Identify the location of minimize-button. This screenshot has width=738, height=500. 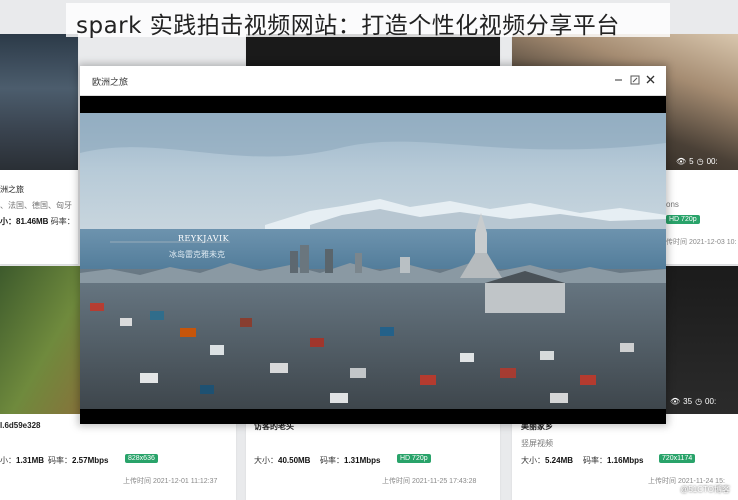
(618, 79).